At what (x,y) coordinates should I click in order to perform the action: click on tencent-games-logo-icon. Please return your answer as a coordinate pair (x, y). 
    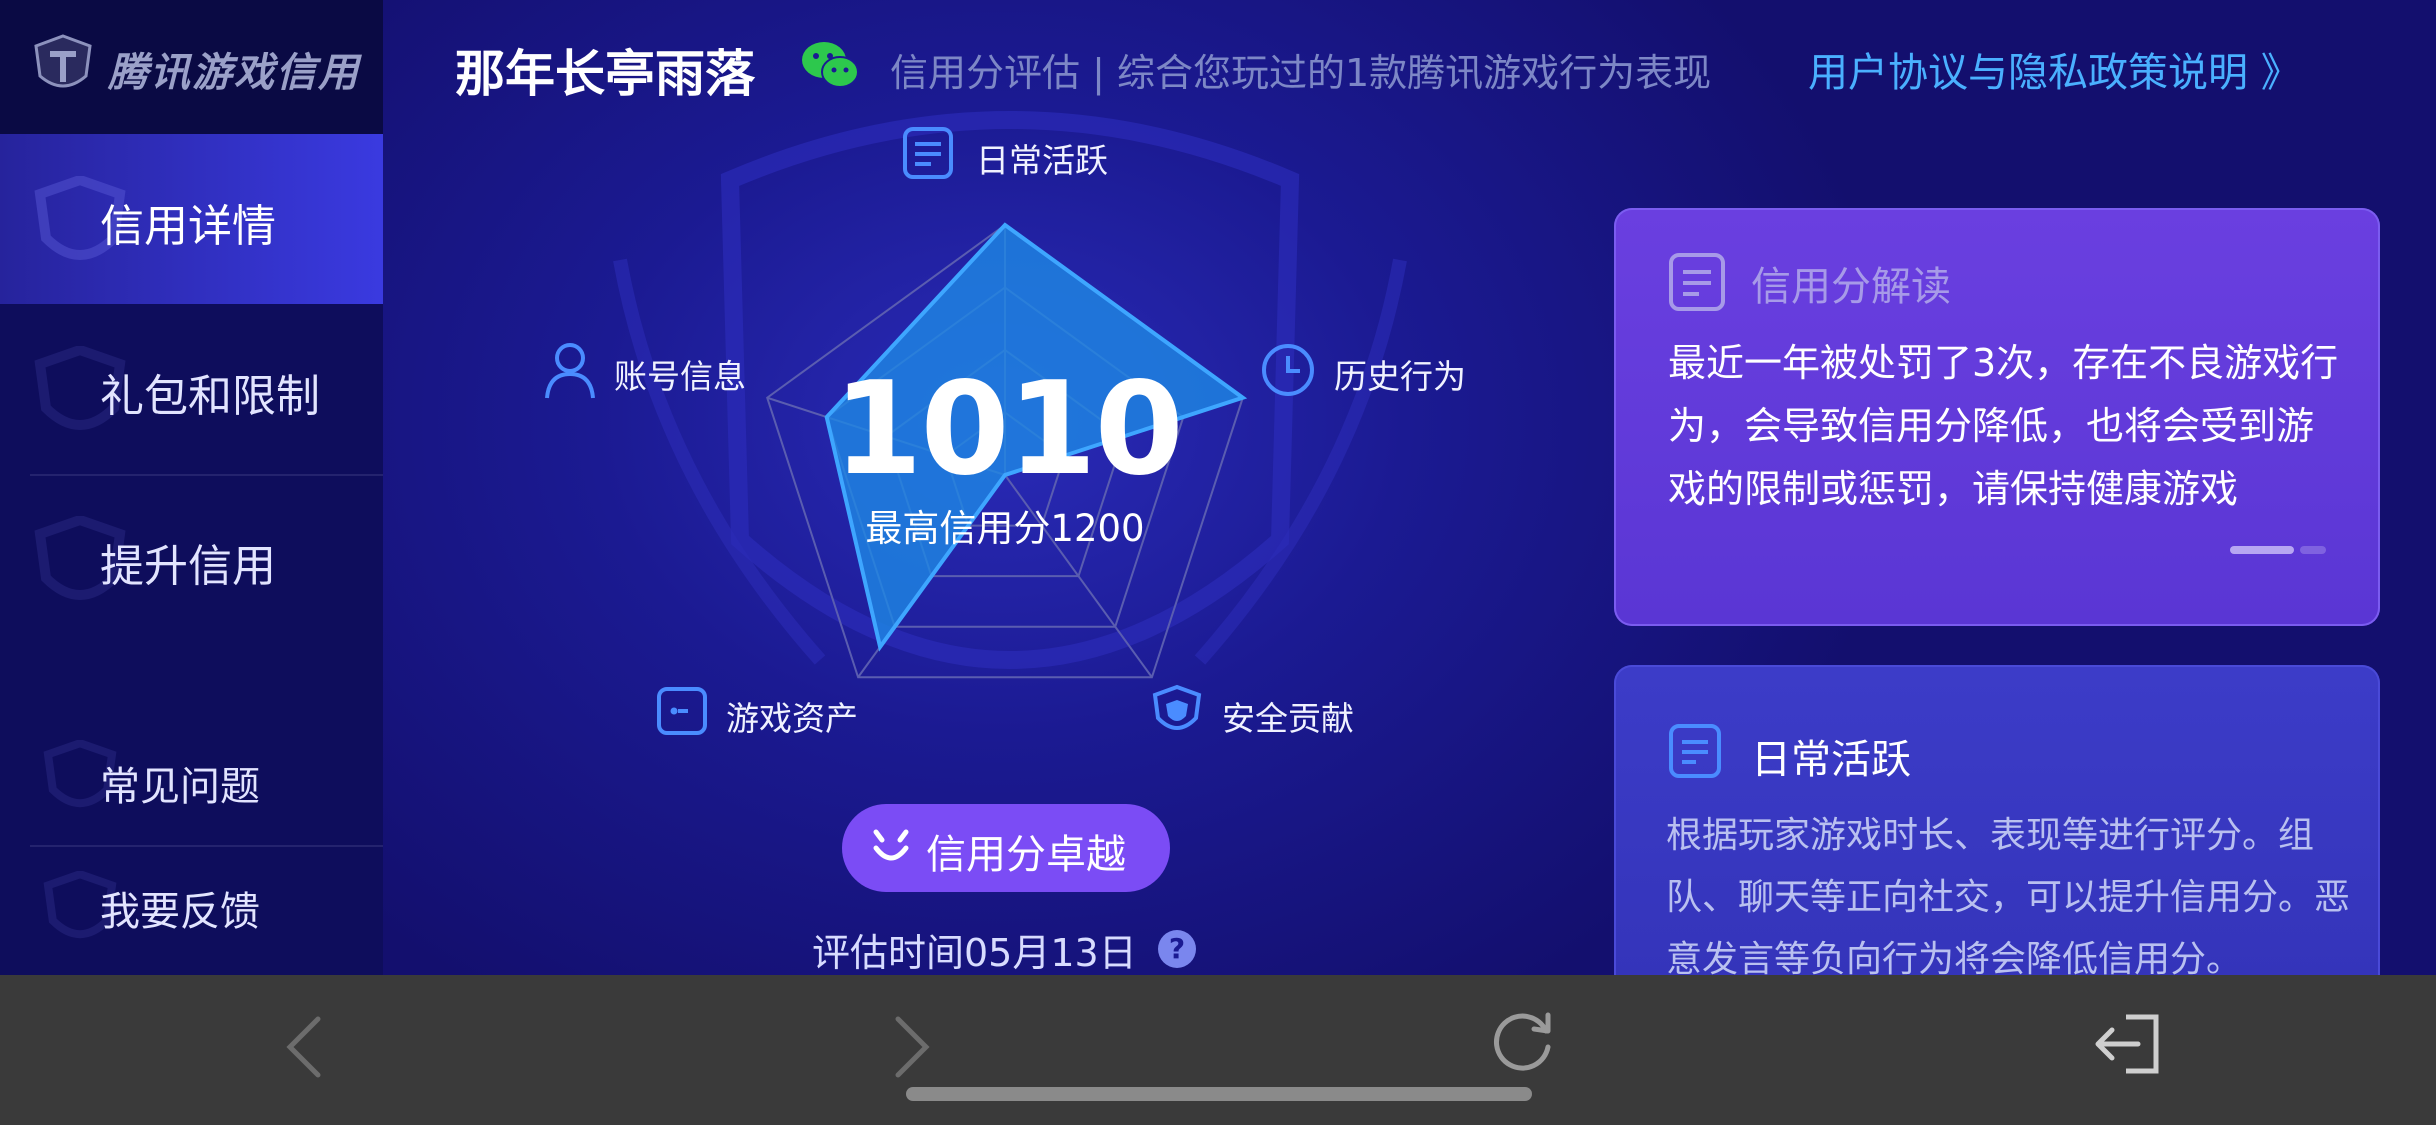
    Looking at the image, I should click on (63, 61).